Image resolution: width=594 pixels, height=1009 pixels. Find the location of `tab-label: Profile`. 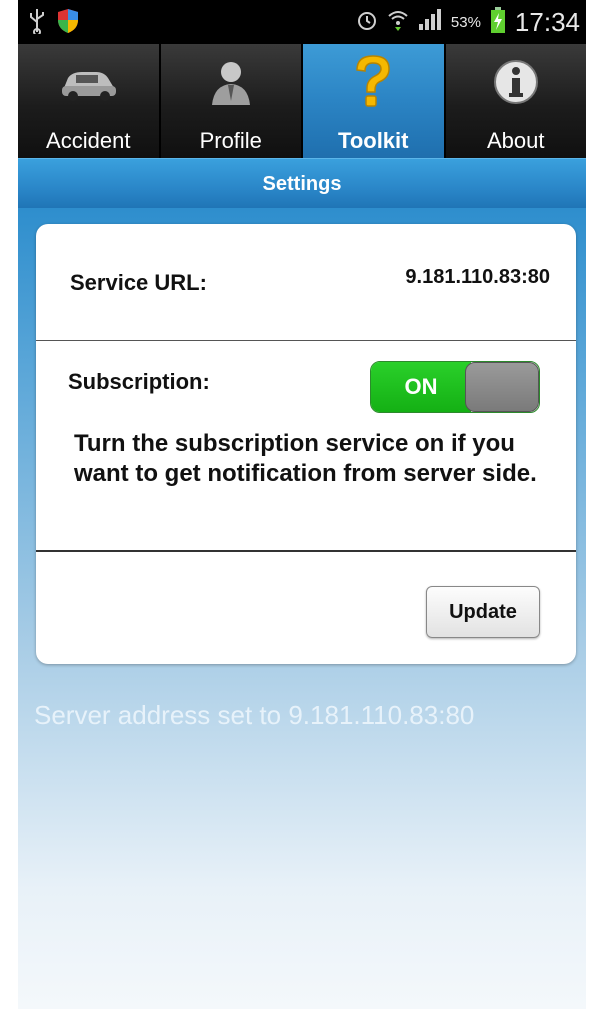

tab-label: Profile is located at coordinates (230, 140).